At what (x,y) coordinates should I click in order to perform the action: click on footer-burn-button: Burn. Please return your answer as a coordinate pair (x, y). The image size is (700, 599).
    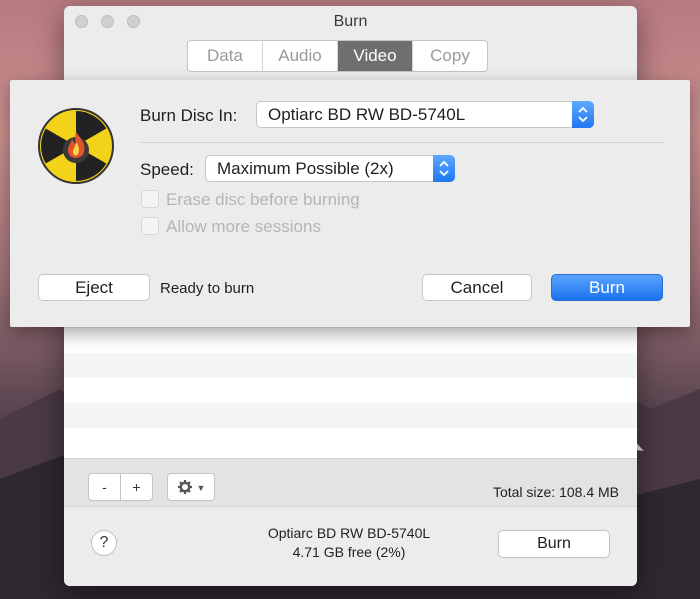
    Looking at the image, I should click on (554, 544).